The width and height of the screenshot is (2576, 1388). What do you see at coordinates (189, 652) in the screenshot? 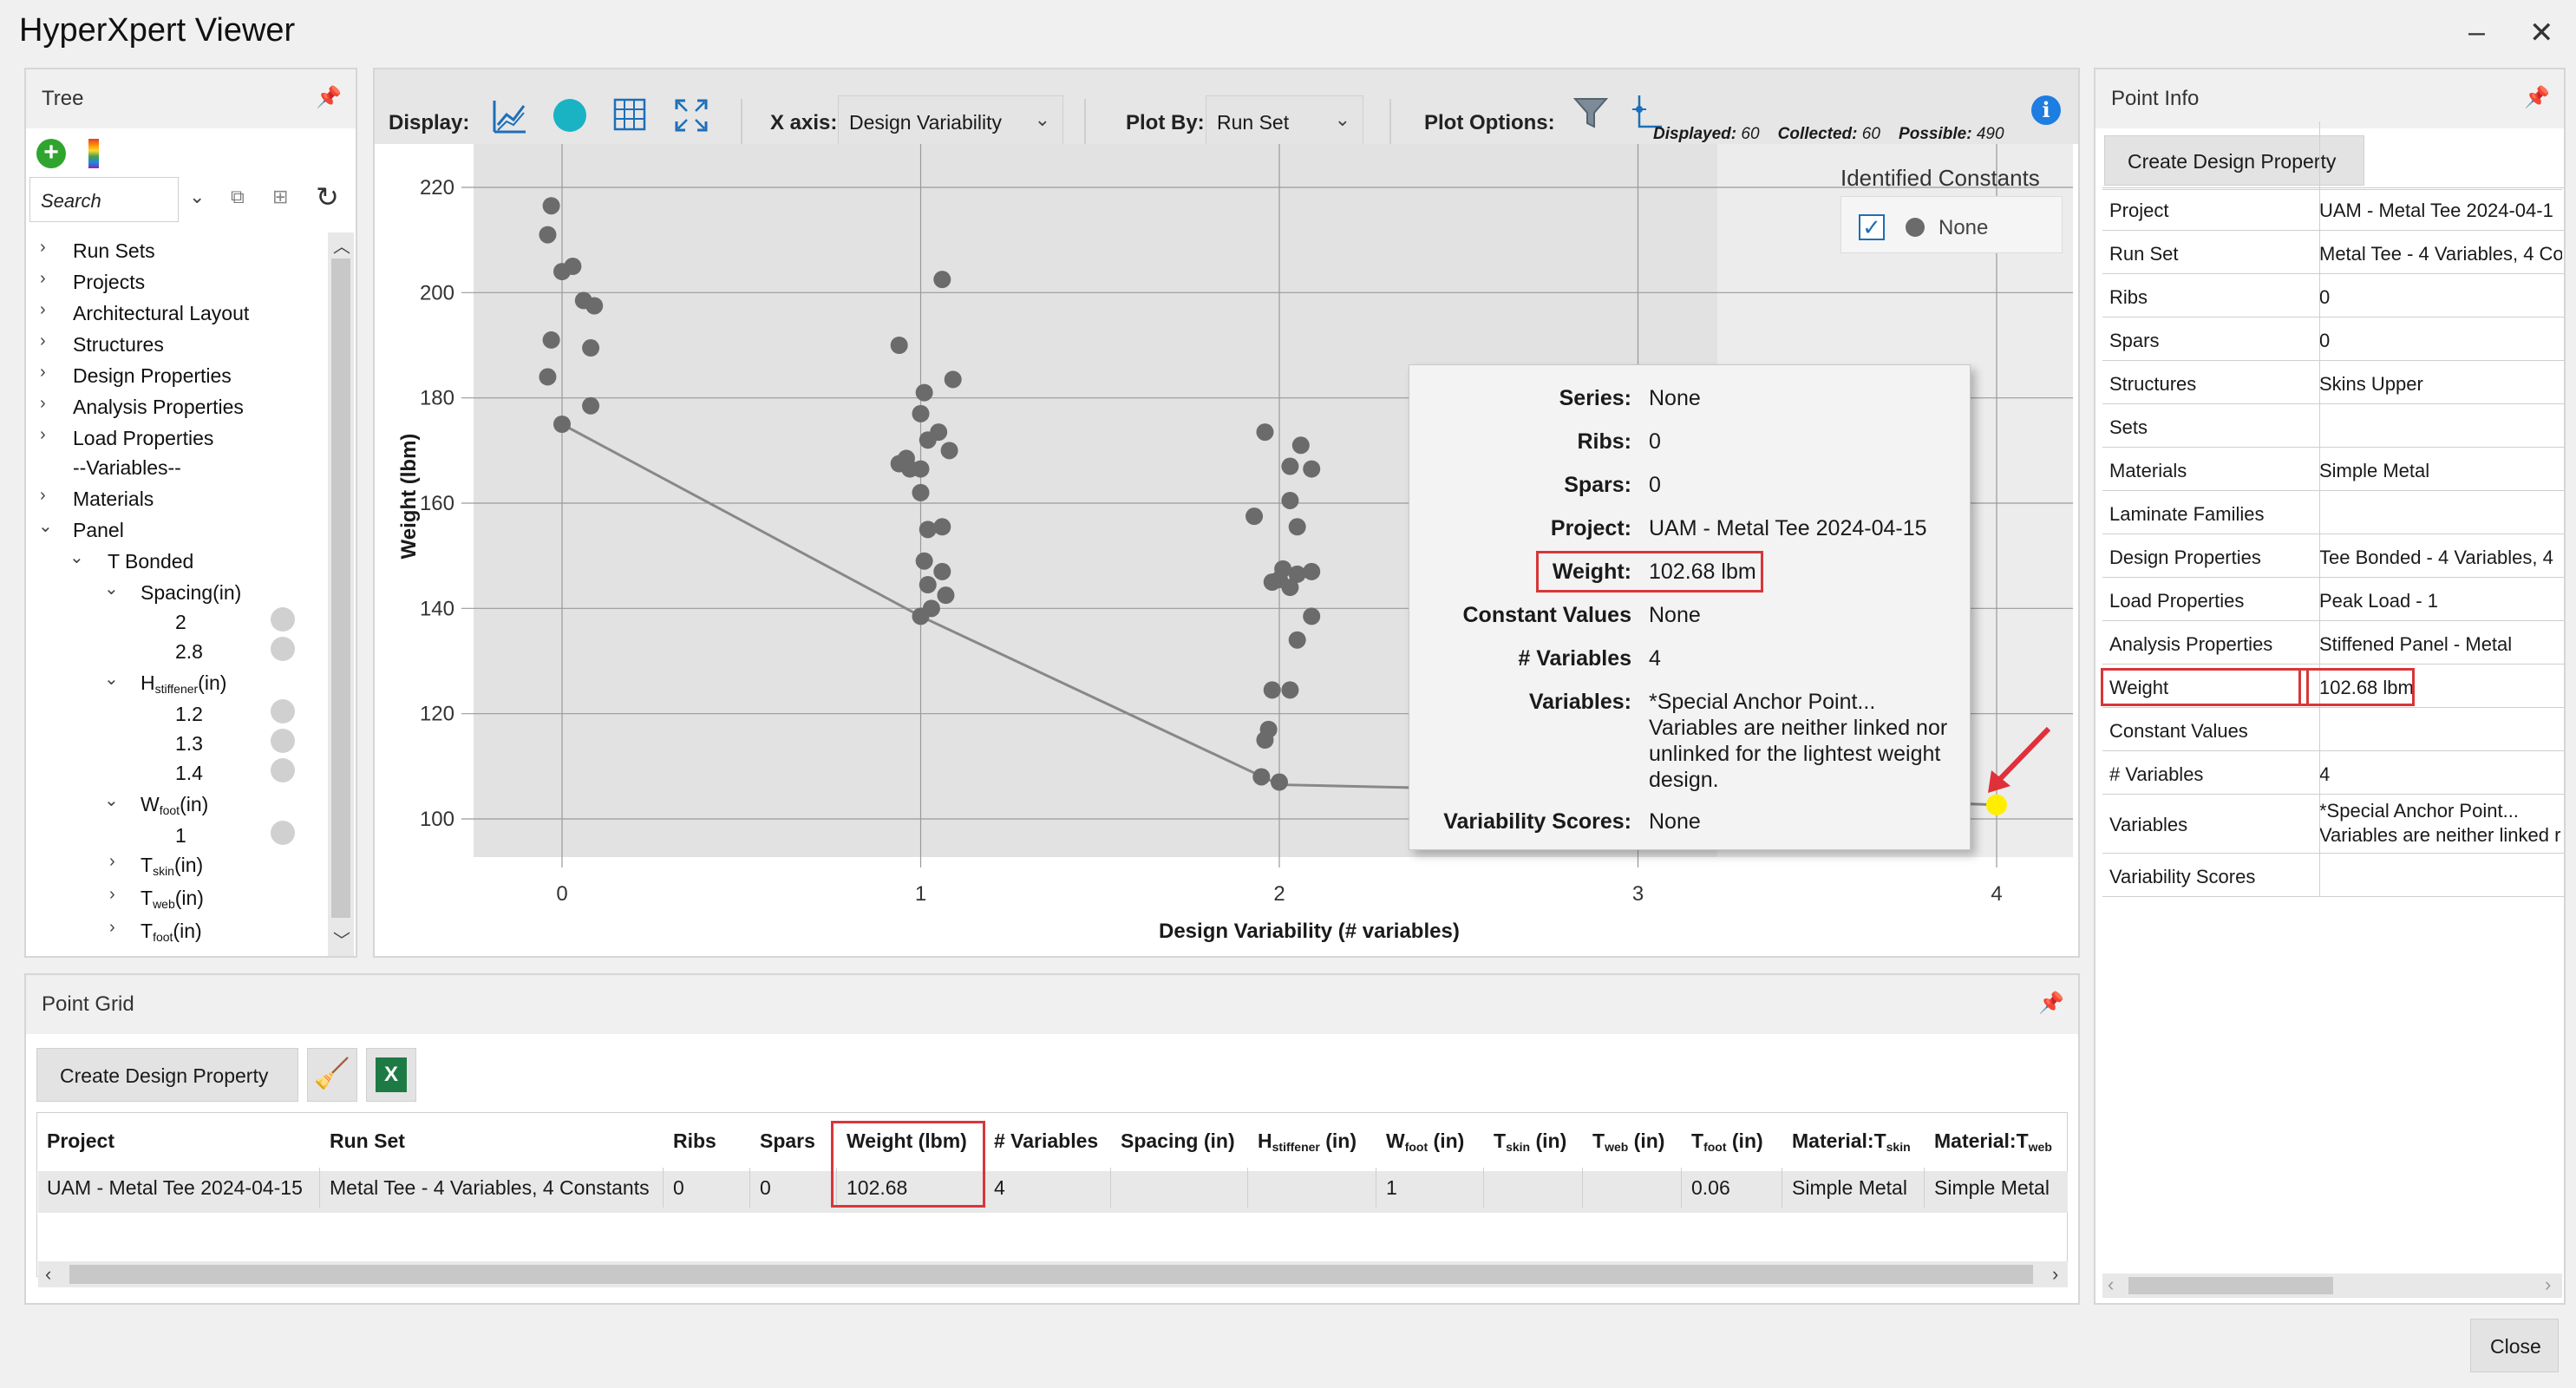
I see `tree-value: 2.8` at bounding box center [189, 652].